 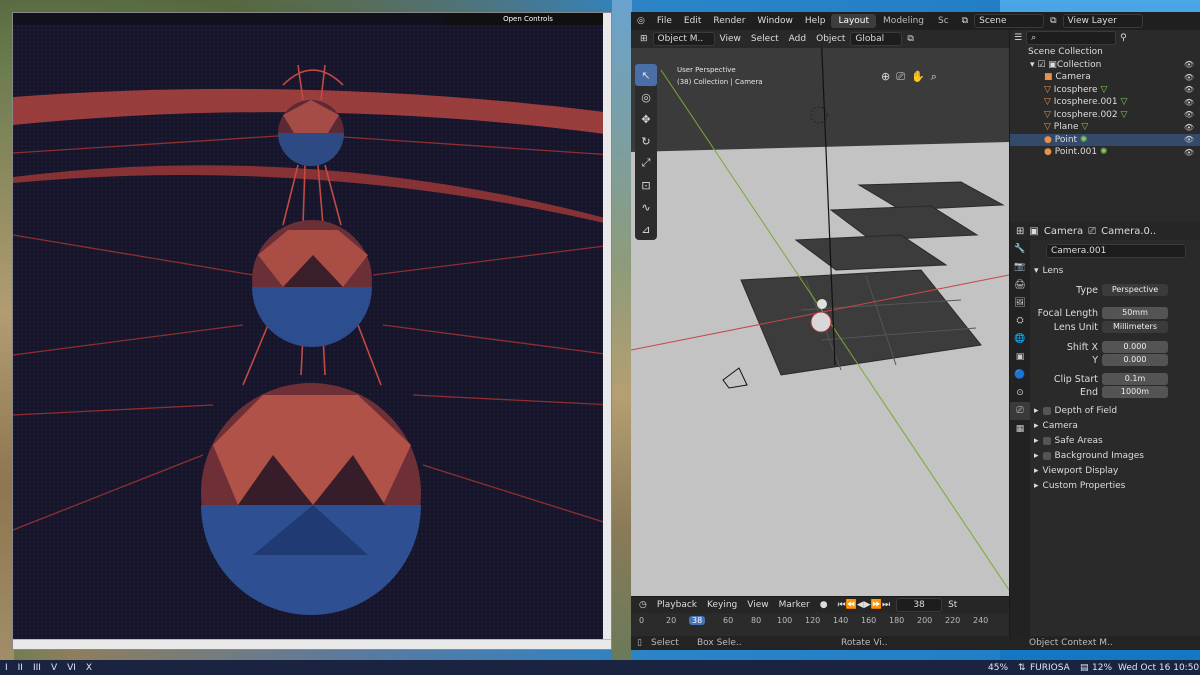 I want to click on timeline-menu-keying: Keying, so click(x=722, y=605).